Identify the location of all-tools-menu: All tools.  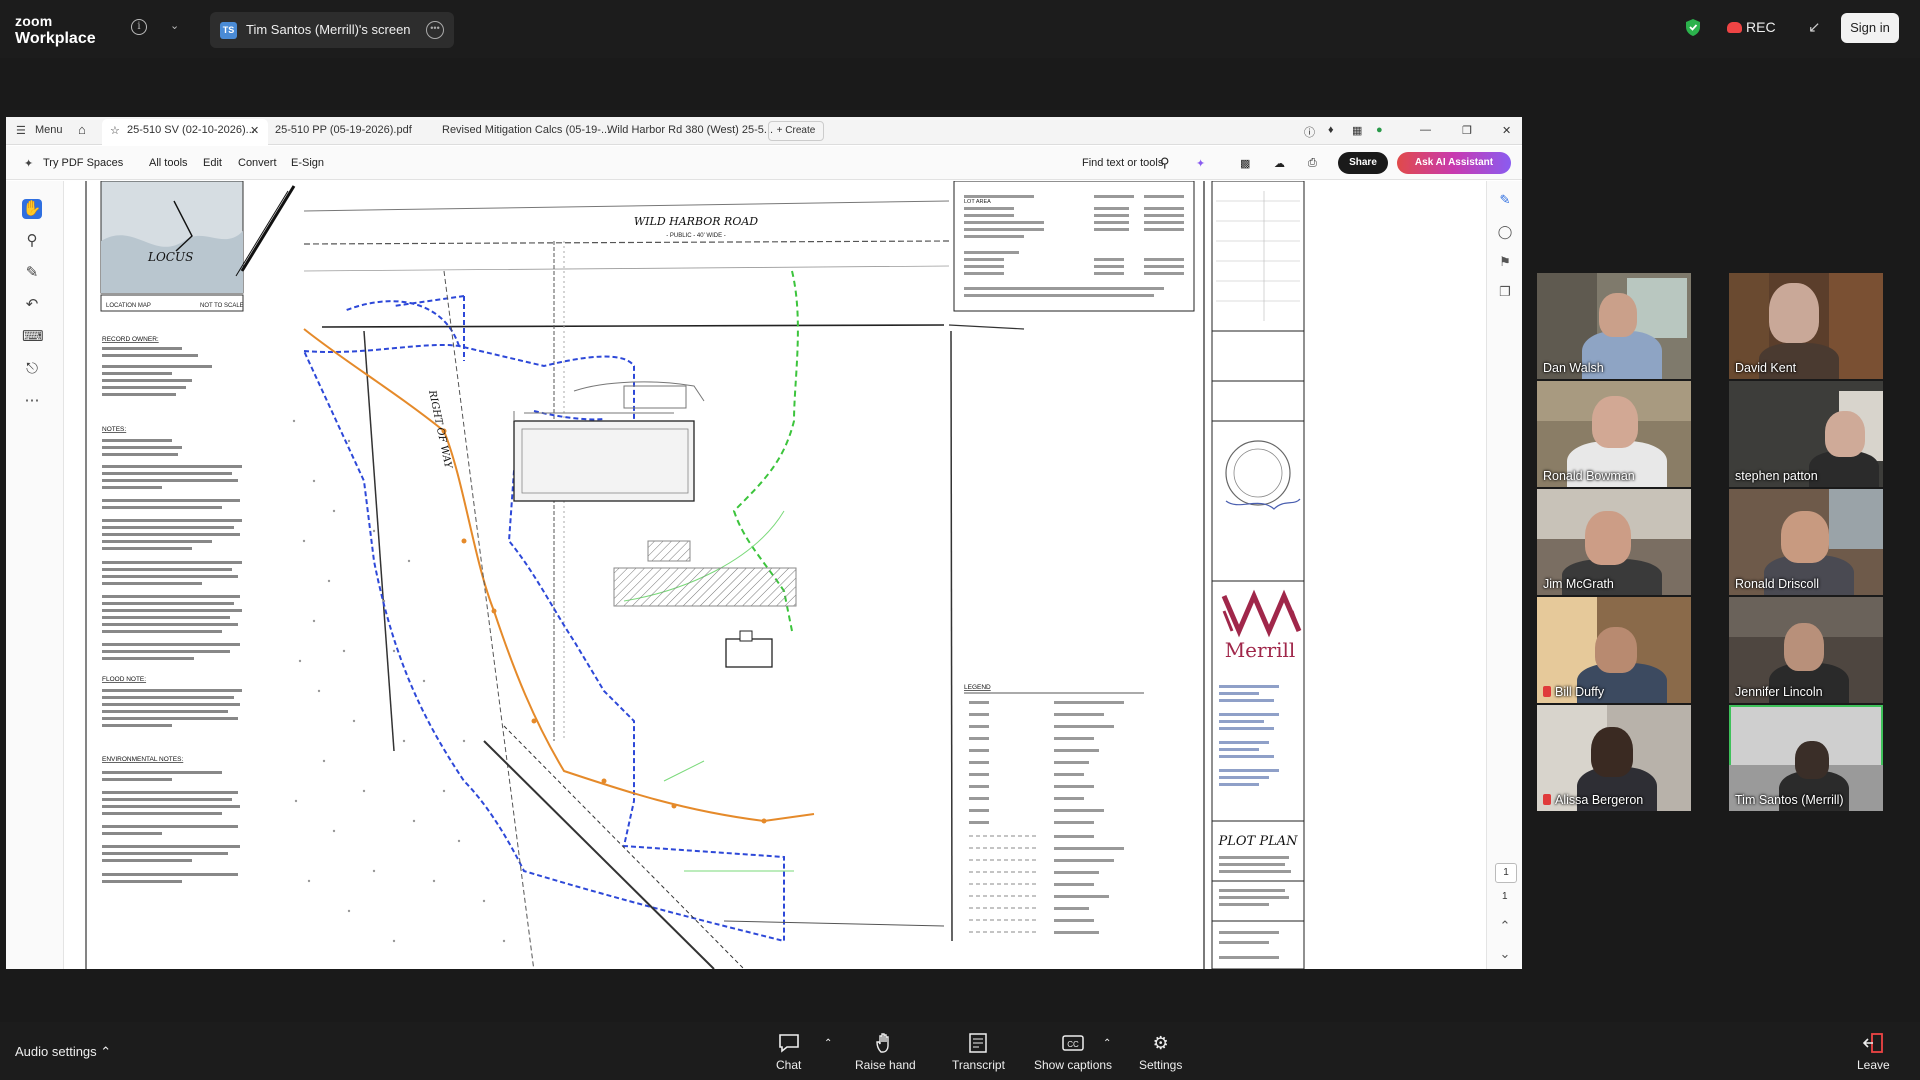
(168, 163).